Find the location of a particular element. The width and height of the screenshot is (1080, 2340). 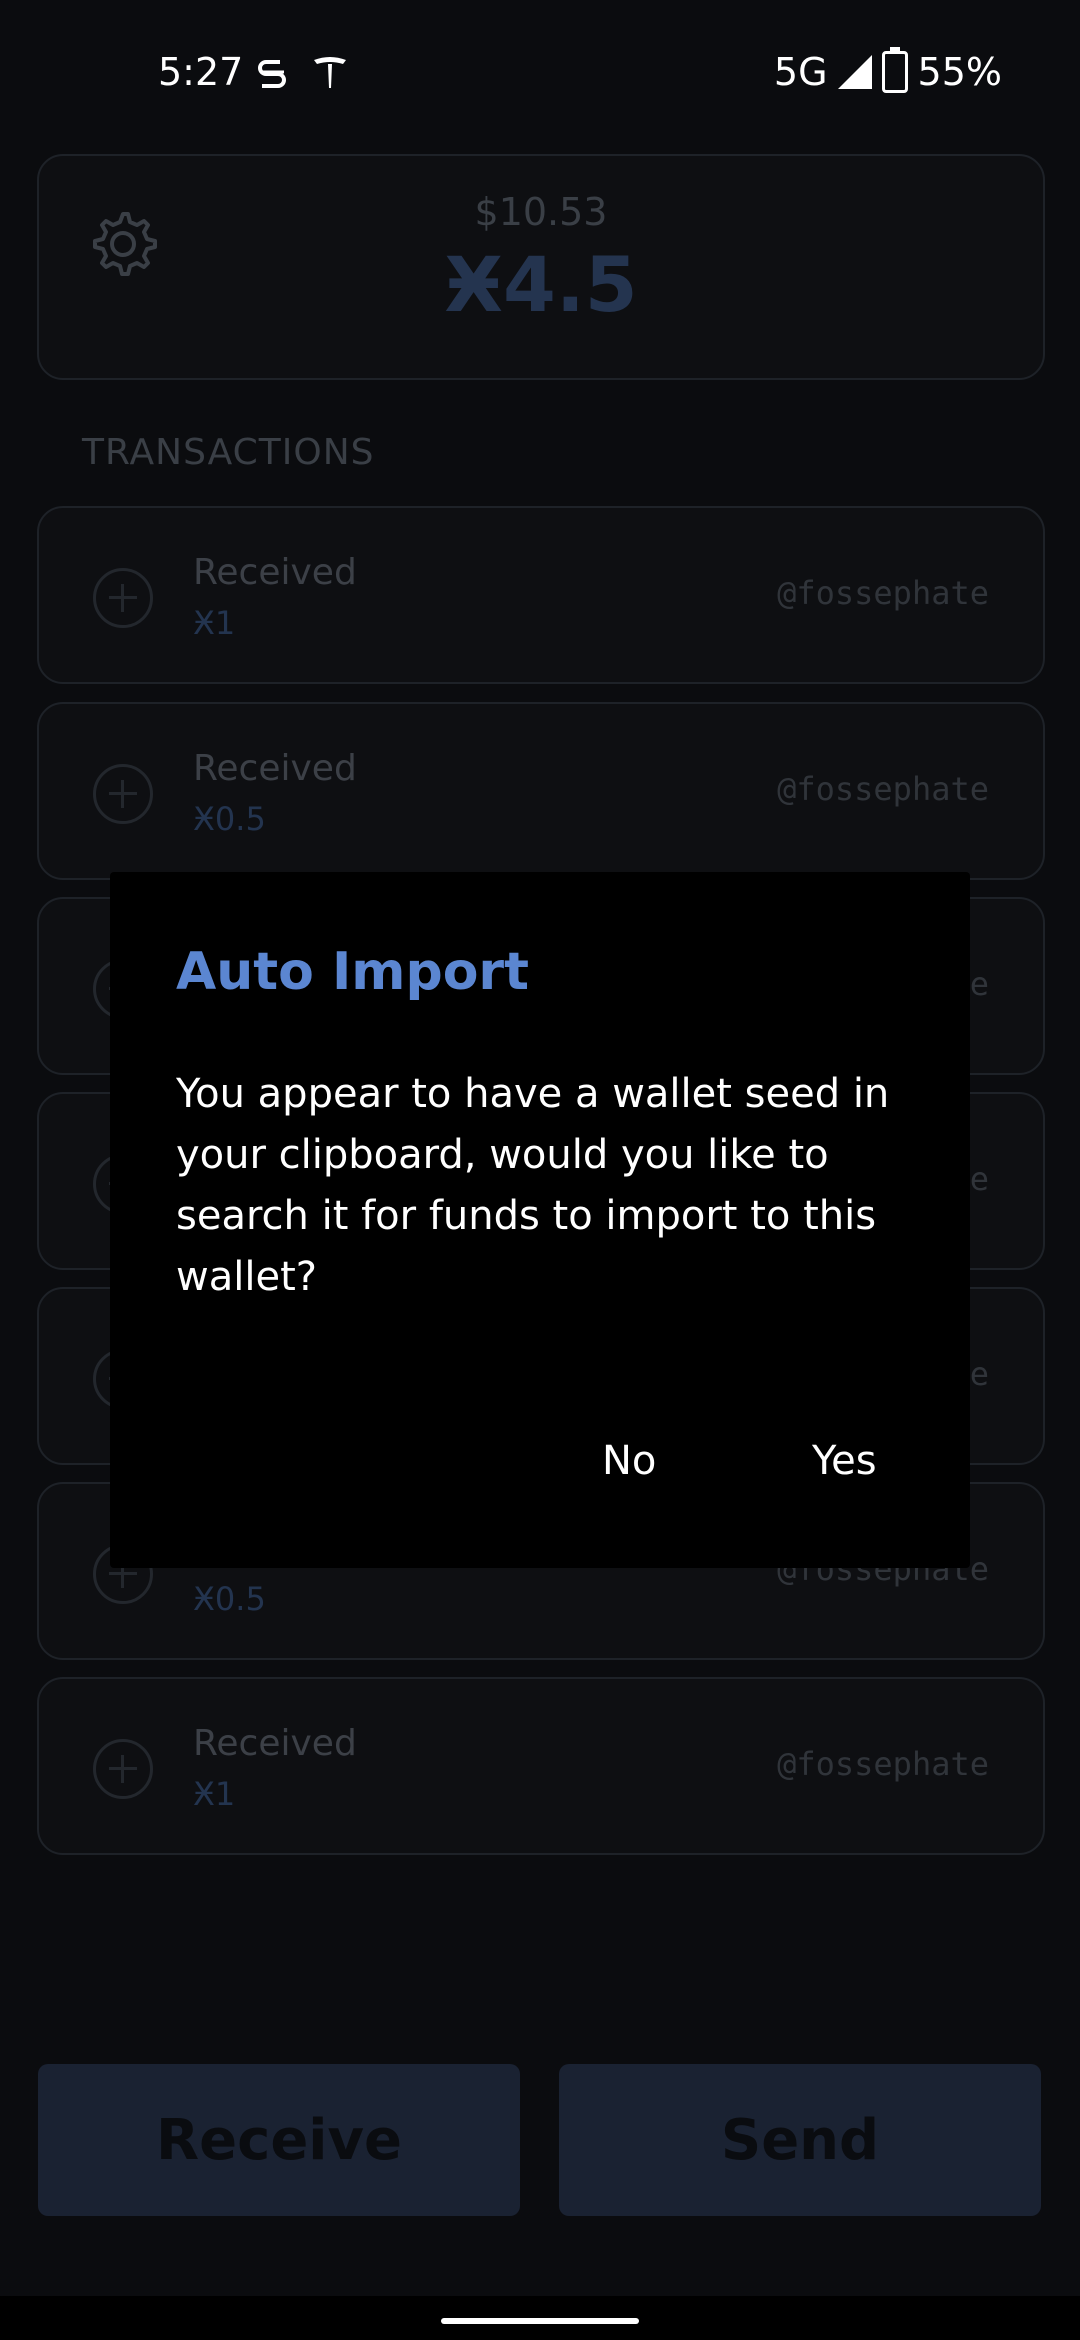

balance-card: $10.53 Ӿ4.5 is located at coordinates (541, 267).